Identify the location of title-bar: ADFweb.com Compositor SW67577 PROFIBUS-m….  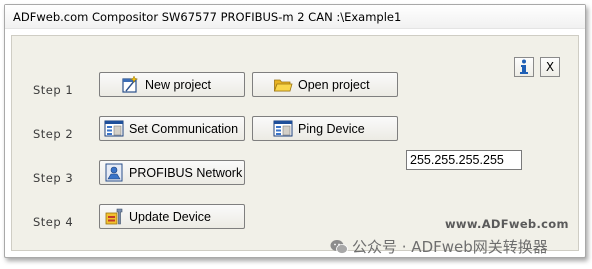
(295, 17).